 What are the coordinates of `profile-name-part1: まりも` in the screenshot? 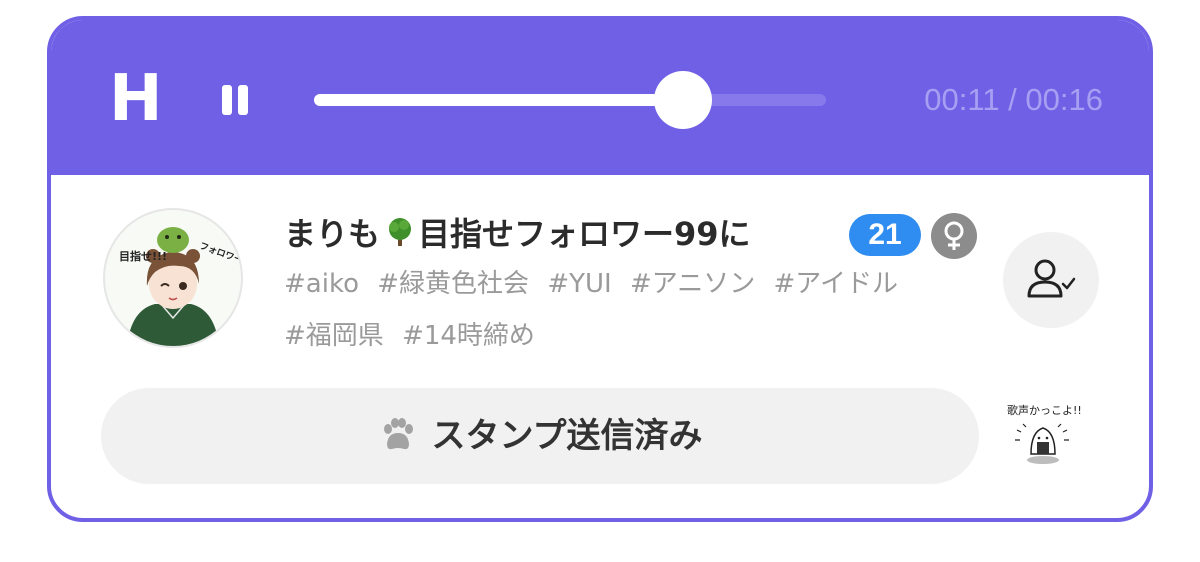 It's located at (332, 234).